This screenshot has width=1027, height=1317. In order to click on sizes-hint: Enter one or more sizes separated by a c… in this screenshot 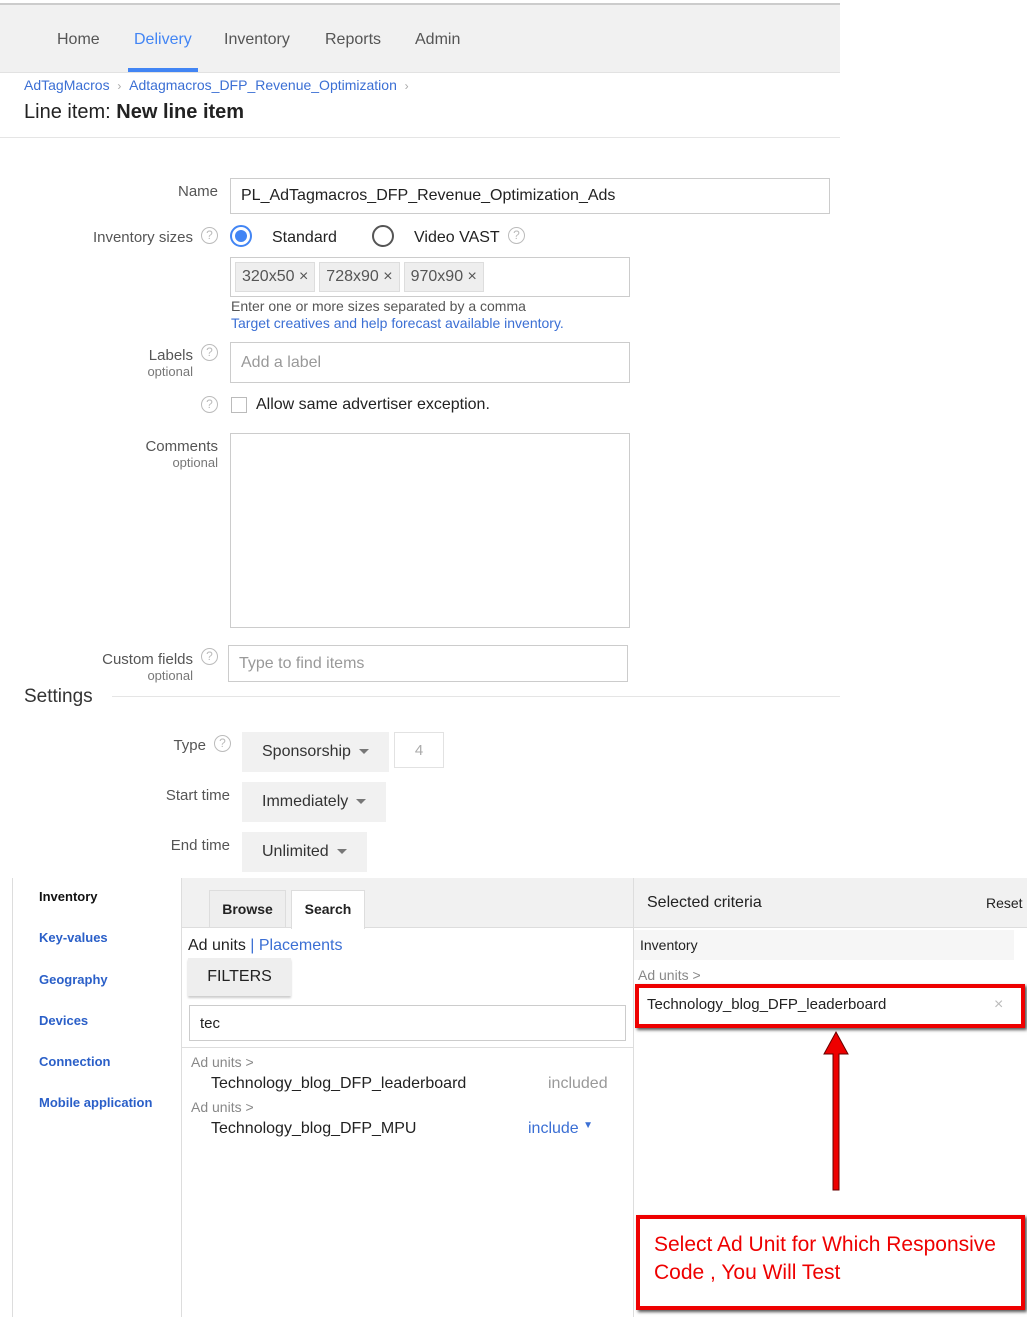, I will do `click(378, 306)`.